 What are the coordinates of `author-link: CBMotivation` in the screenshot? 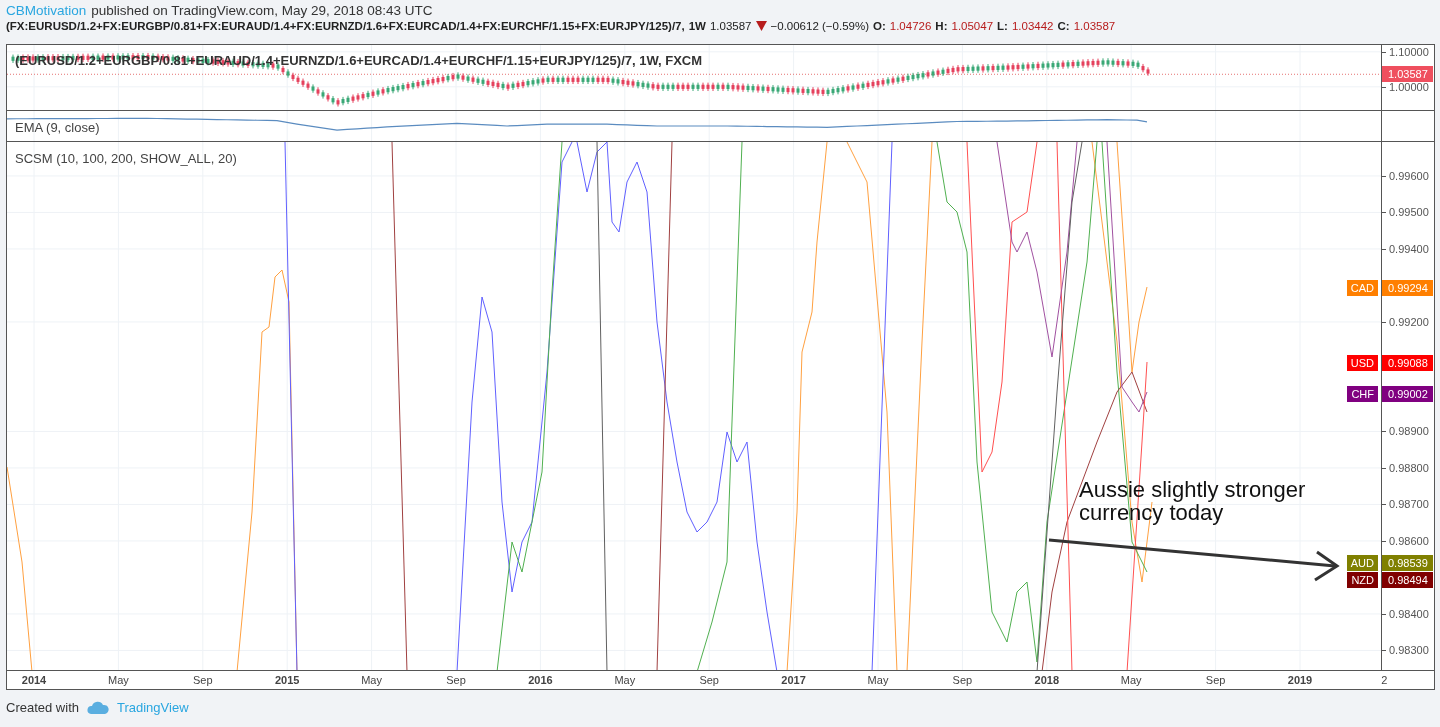 It's located at (46, 10).